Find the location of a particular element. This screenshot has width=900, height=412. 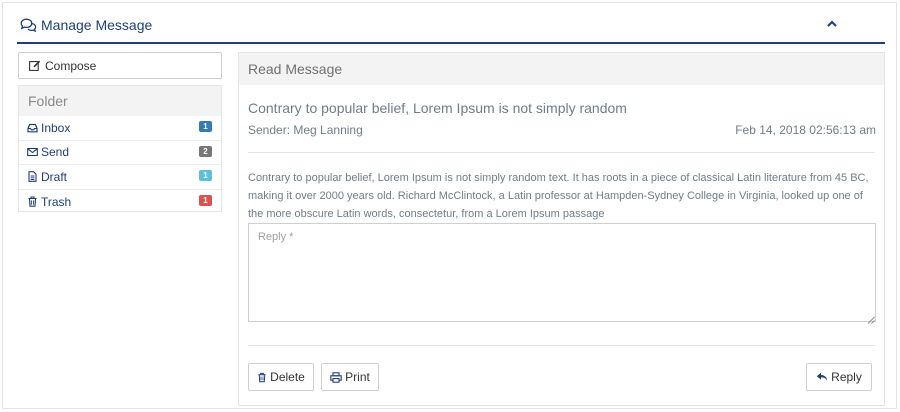

print-label: Print is located at coordinates (357, 377).